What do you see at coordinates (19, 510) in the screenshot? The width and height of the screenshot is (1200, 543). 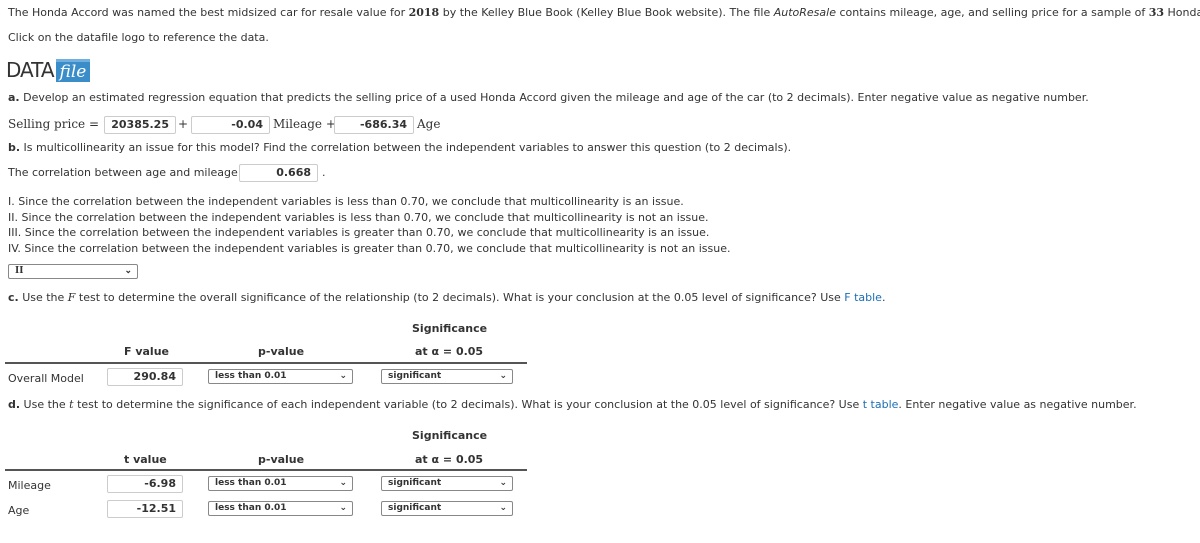 I see `age-row-label: Age` at bounding box center [19, 510].